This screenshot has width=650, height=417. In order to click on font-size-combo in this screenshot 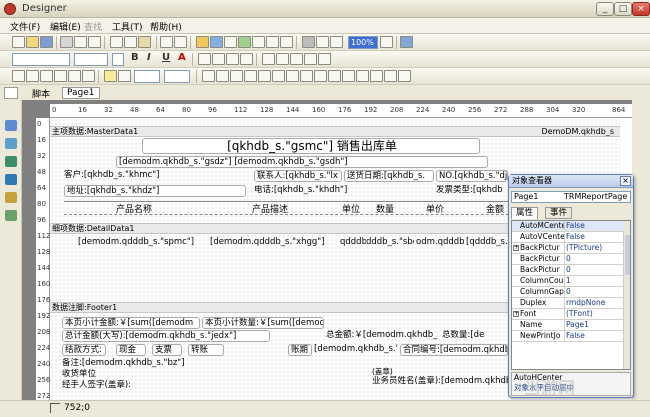, I will do `click(91, 59)`.